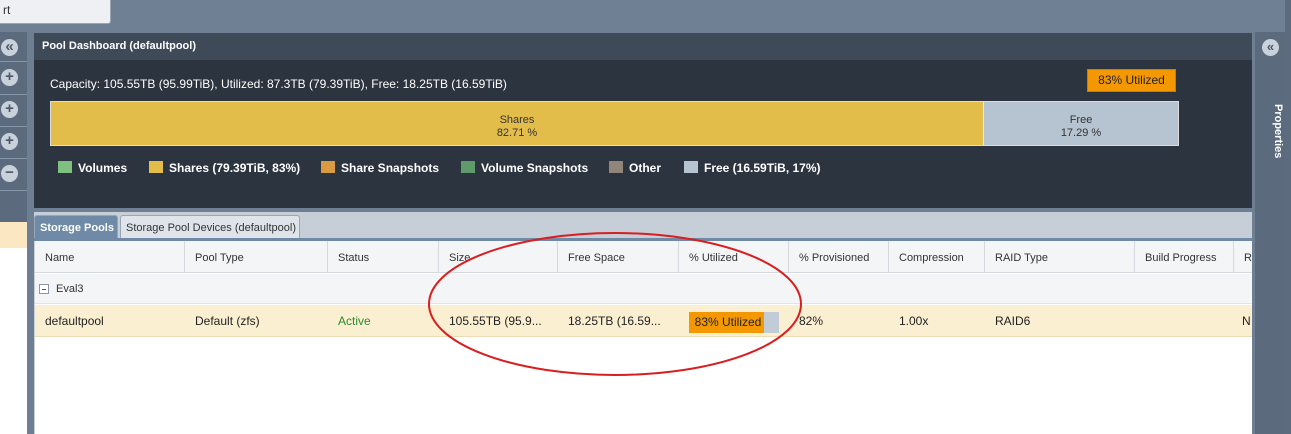 This screenshot has height=434, width=1291. Describe the element at coordinates (498, 257) in the screenshot. I see `column-header-size: Size` at that location.